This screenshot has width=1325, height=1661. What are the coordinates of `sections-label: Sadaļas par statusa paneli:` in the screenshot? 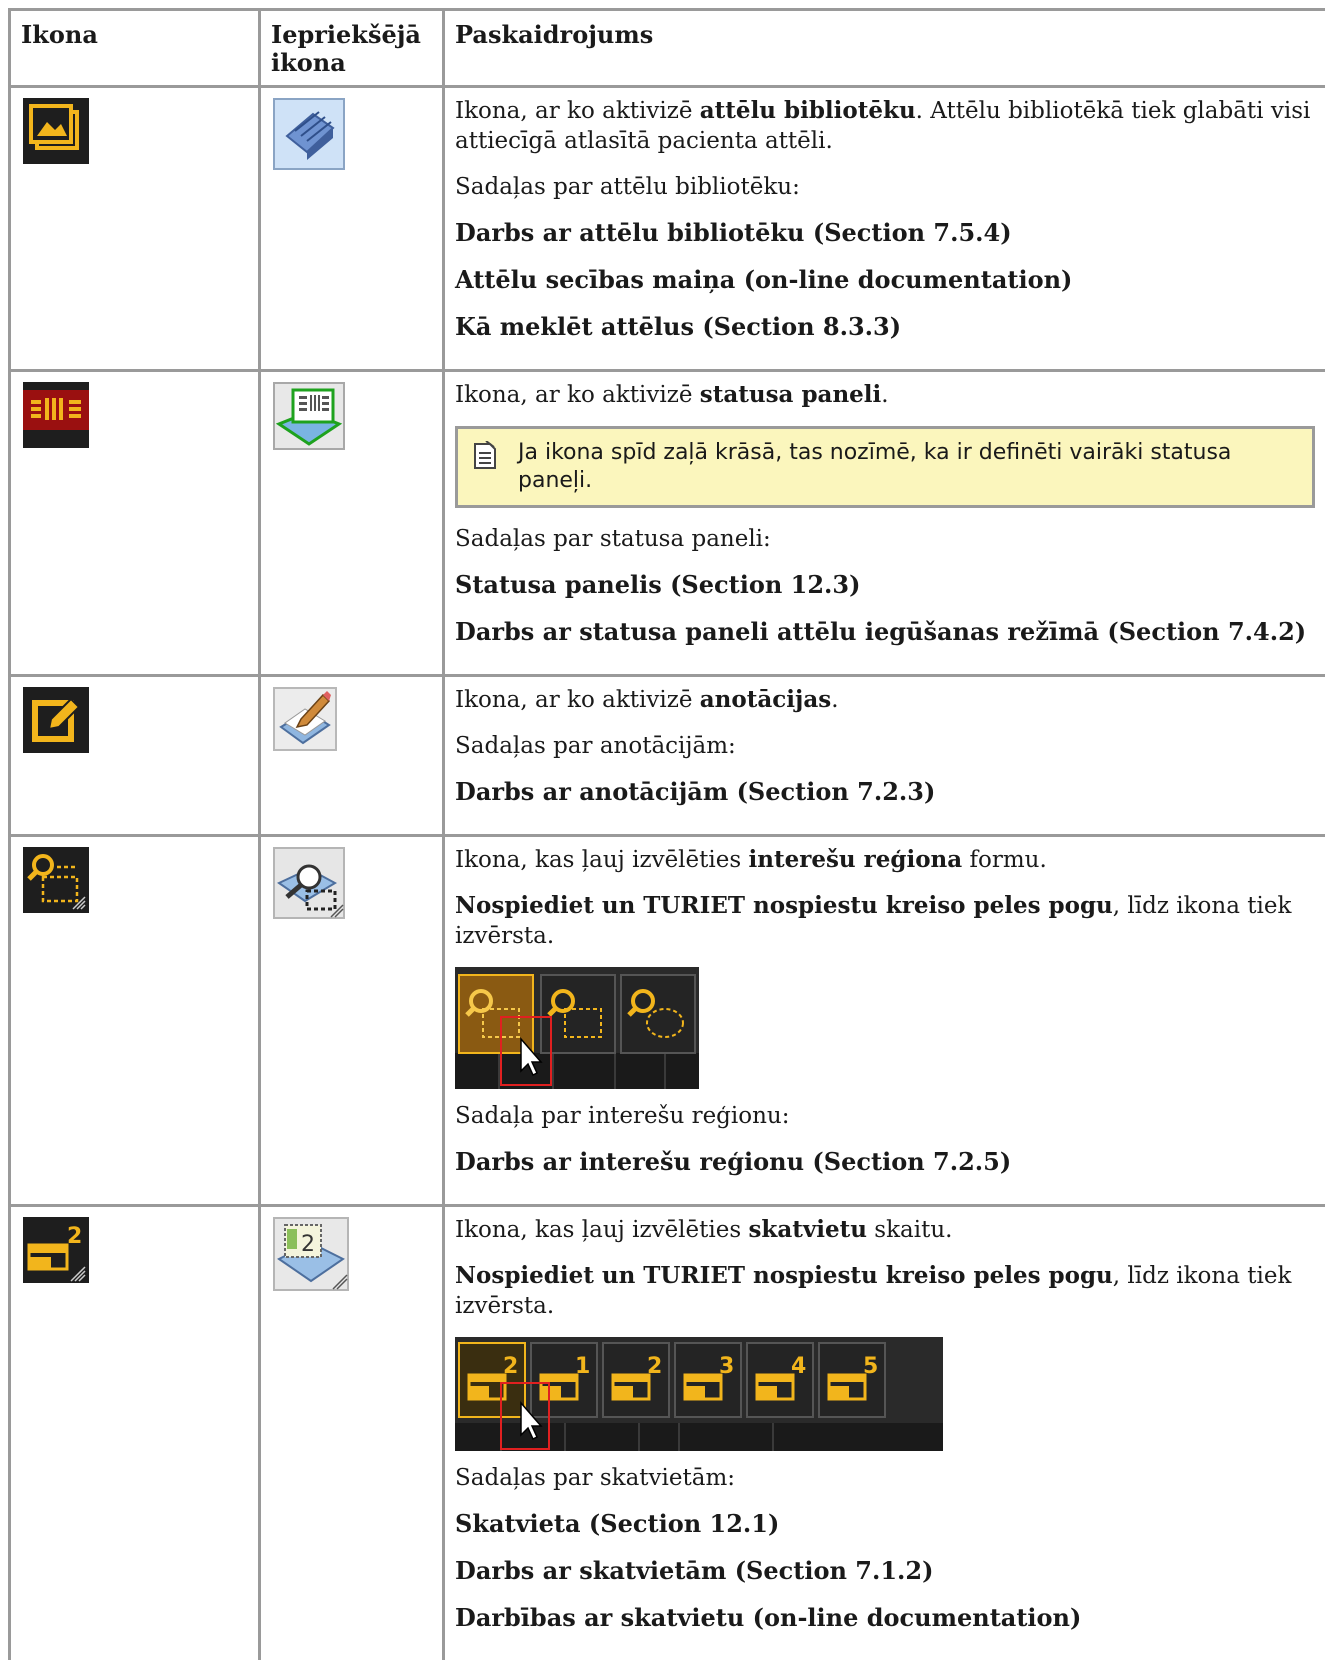 It's located at (613, 539).